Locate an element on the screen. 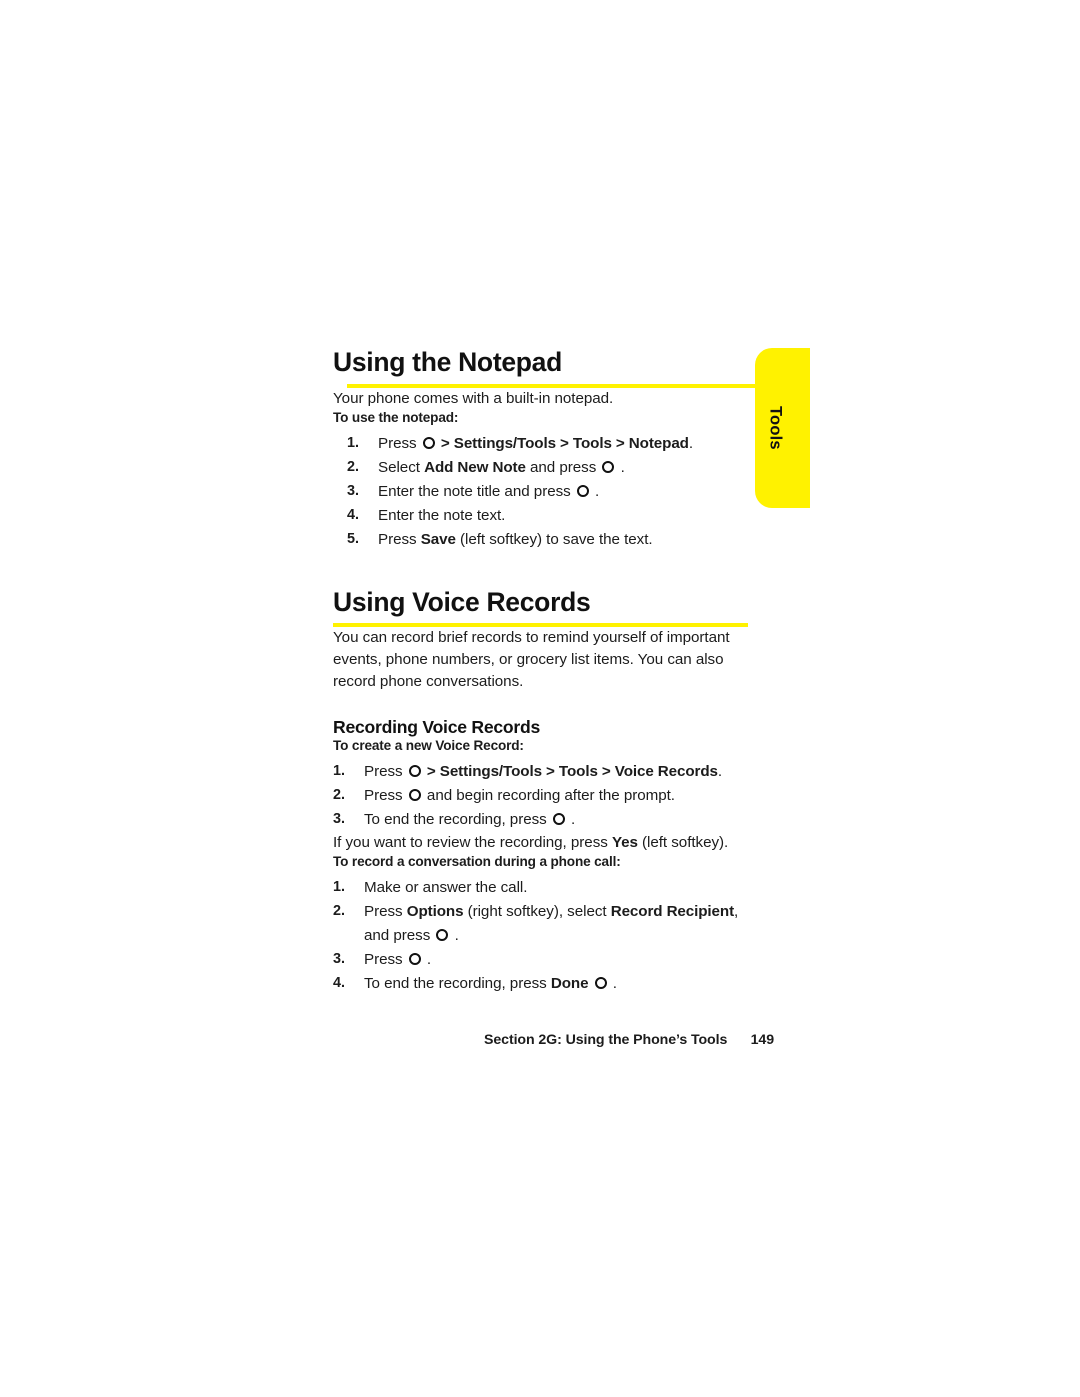 This screenshot has height=1397, width=1080. thumb-tab-tools: Tools is located at coordinates (782, 428).